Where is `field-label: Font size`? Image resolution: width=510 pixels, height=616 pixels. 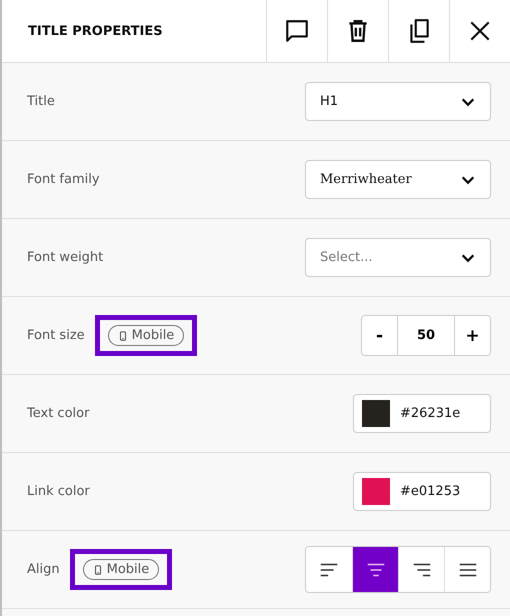 field-label: Font size is located at coordinates (56, 335).